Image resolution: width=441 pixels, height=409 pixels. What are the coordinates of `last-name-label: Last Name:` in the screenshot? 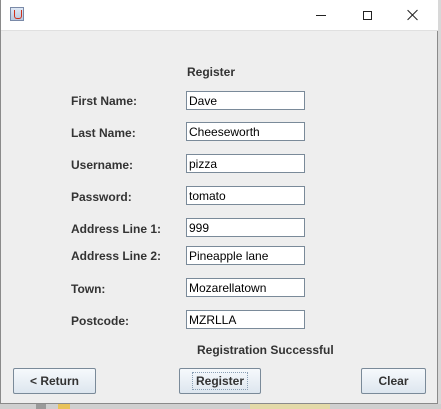 It's located at (103, 133).